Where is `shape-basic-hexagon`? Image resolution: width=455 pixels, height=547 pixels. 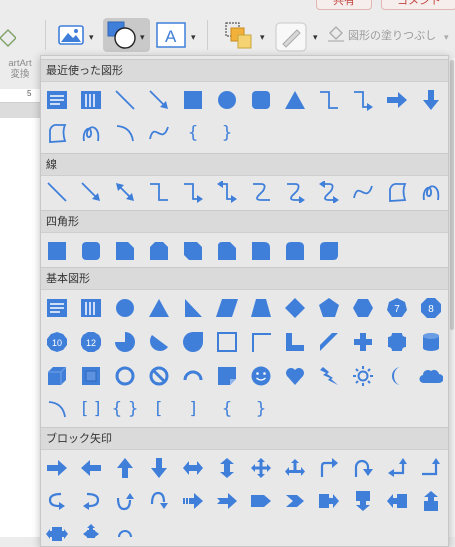
shape-basic-hexagon is located at coordinates (363, 308).